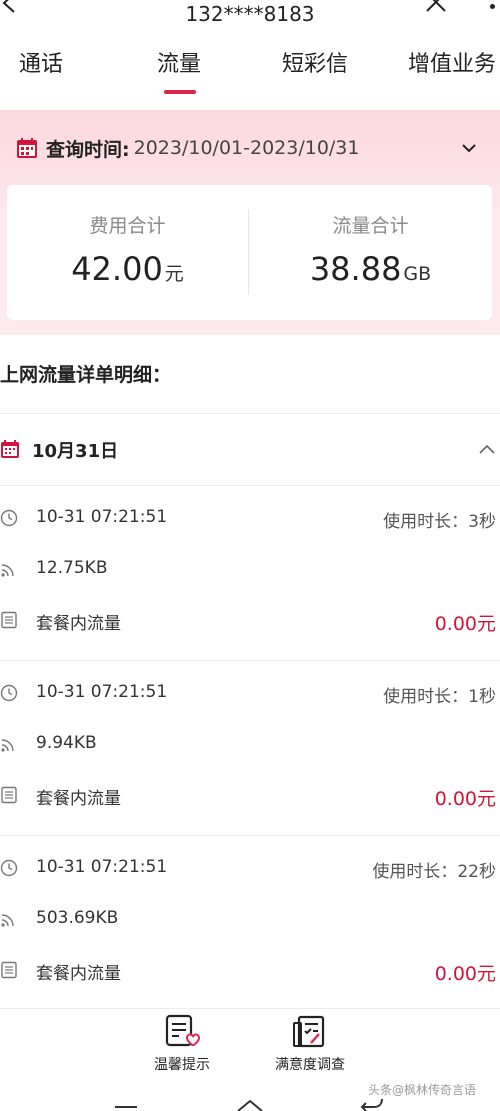 This screenshot has height=1111, width=500. Describe the element at coordinates (422, 1090) in the screenshot. I see `watermark: 头条@枫林传奇言语` at that location.